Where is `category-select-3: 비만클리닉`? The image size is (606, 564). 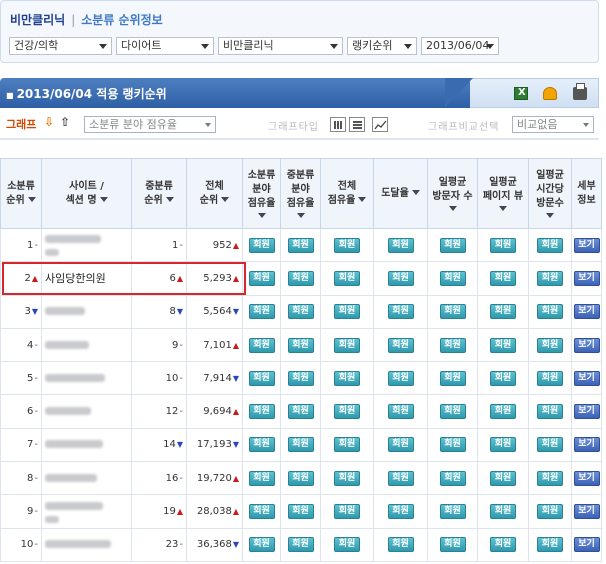
category-select-3: 비만클리닉 is located at coordinates (280, 46).